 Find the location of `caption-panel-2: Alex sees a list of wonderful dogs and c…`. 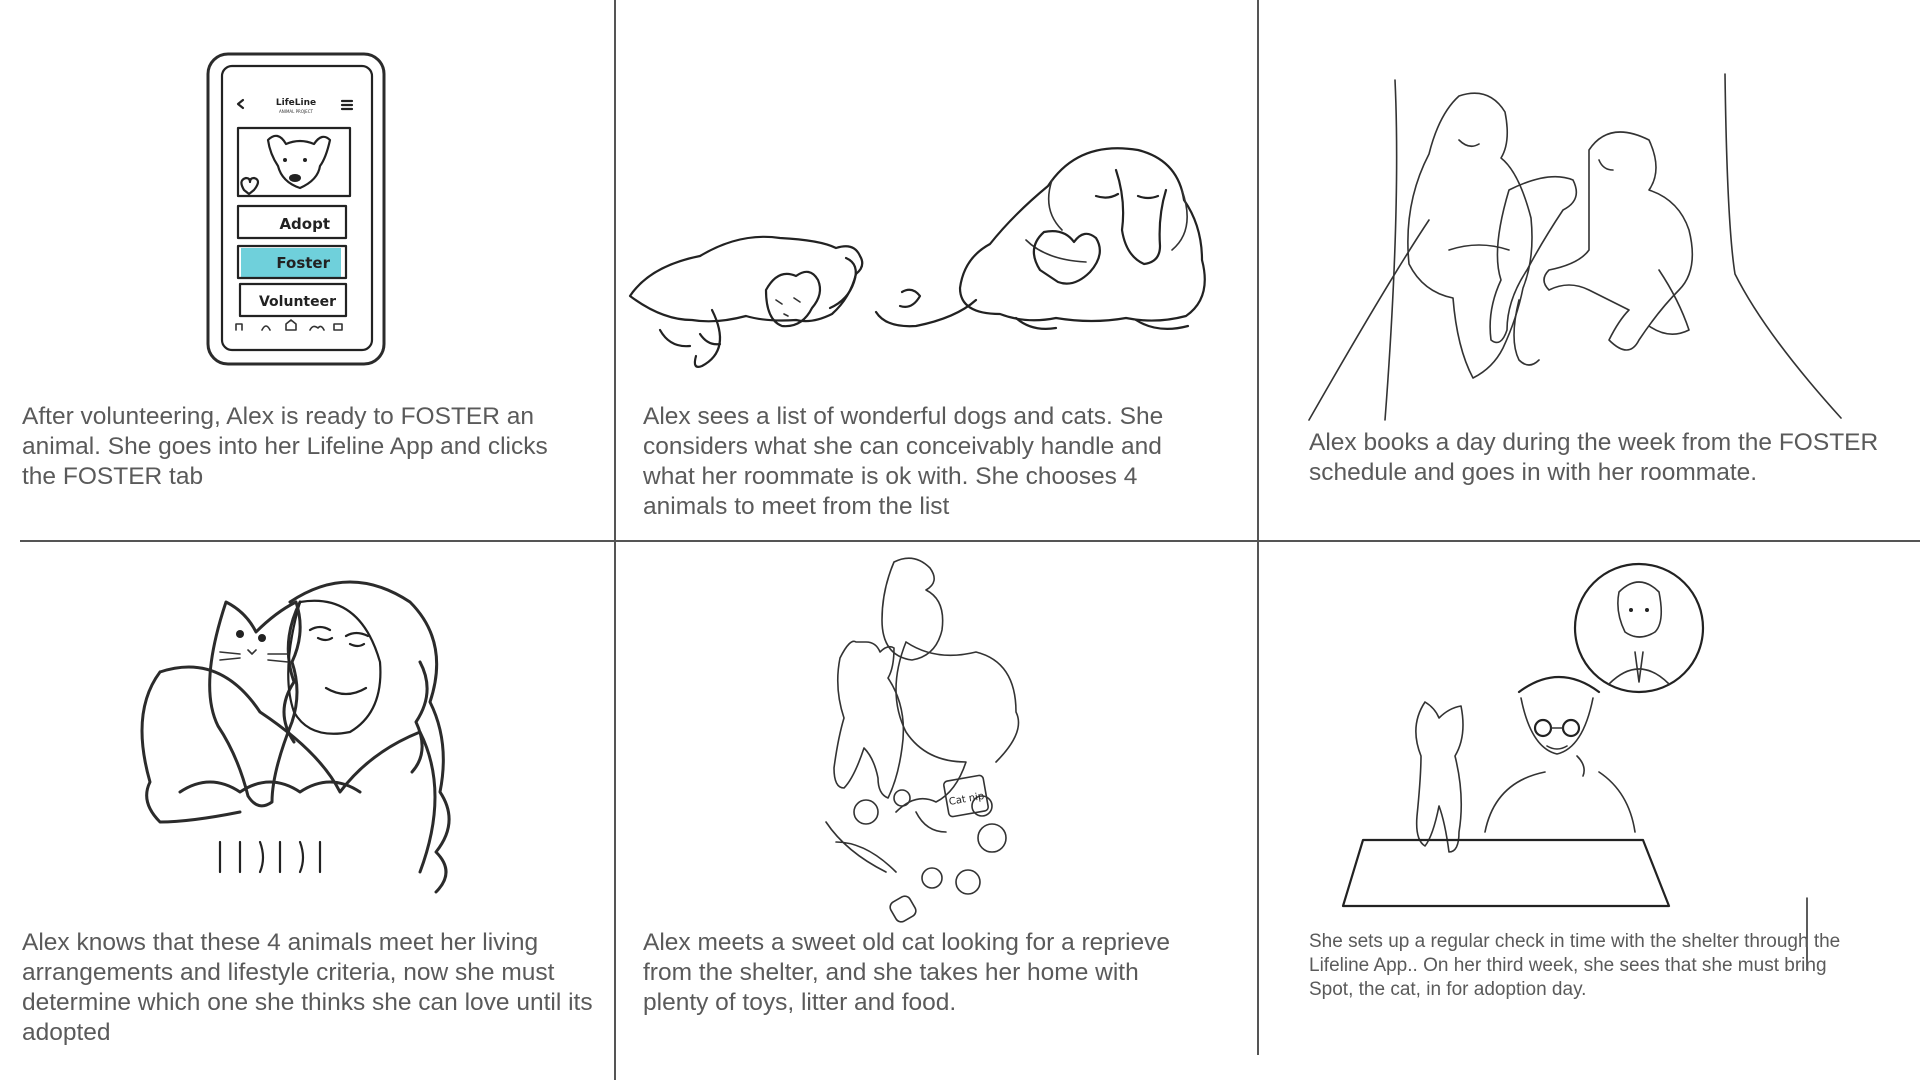

caption-panel-2: Alex sees a list of wonderful dogs and c… is located at coordinates (903, 461).